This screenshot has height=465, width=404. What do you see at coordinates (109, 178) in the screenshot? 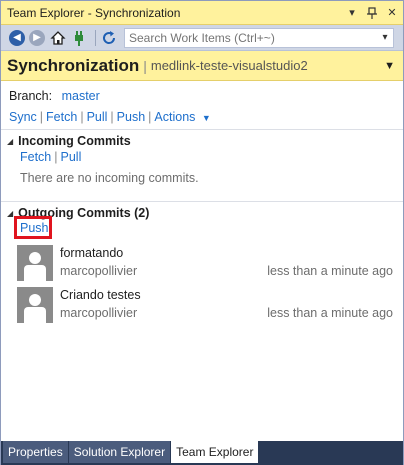
I see `incoming-empty-message: There are no incoming commits.` at bounding box center [109, 178].